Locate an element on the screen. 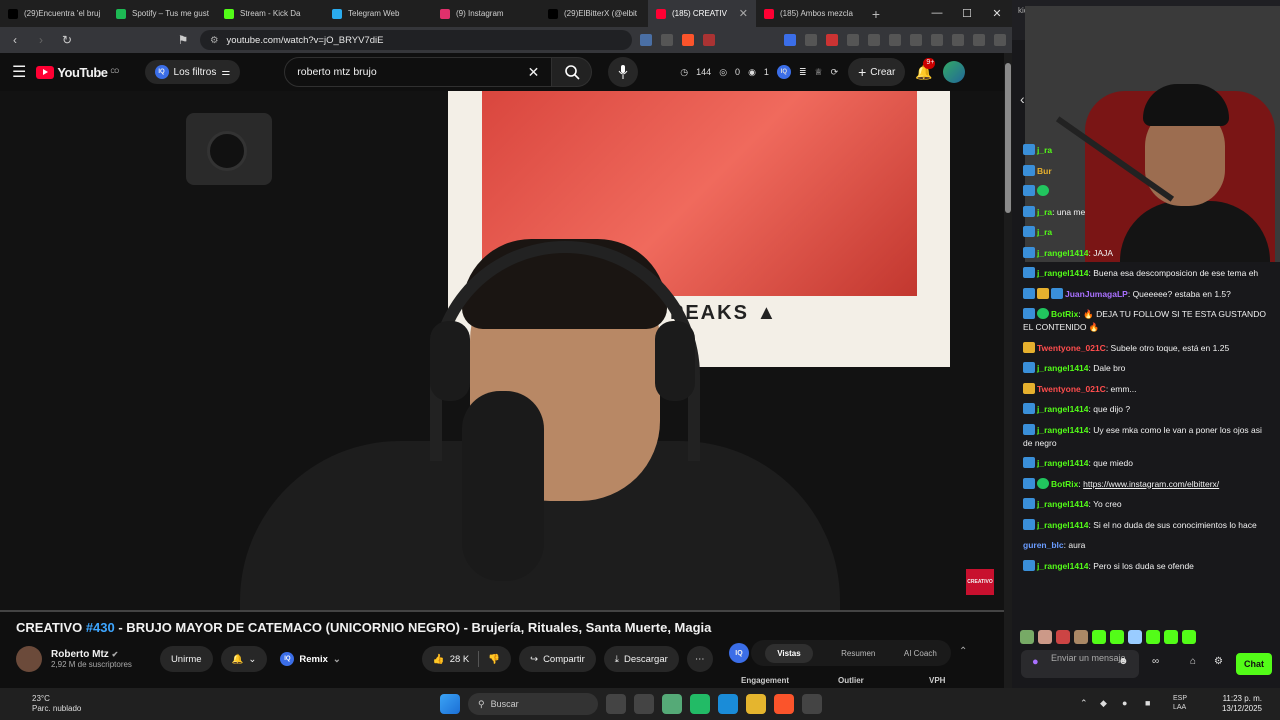  browser-tab: (185) Ambos mezcla is located at coordinates (810, 13).